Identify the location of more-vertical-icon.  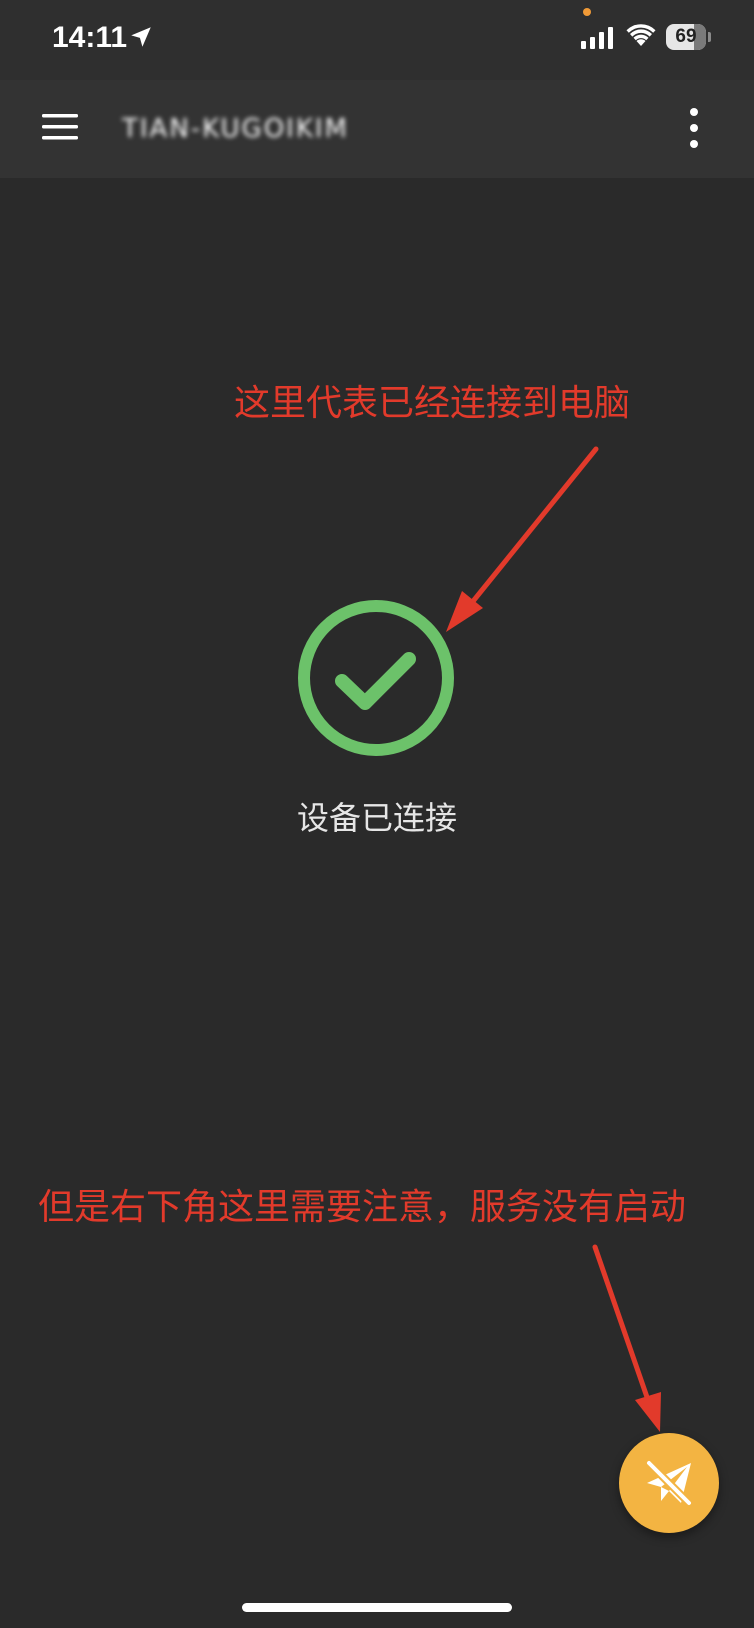
(694, 128).